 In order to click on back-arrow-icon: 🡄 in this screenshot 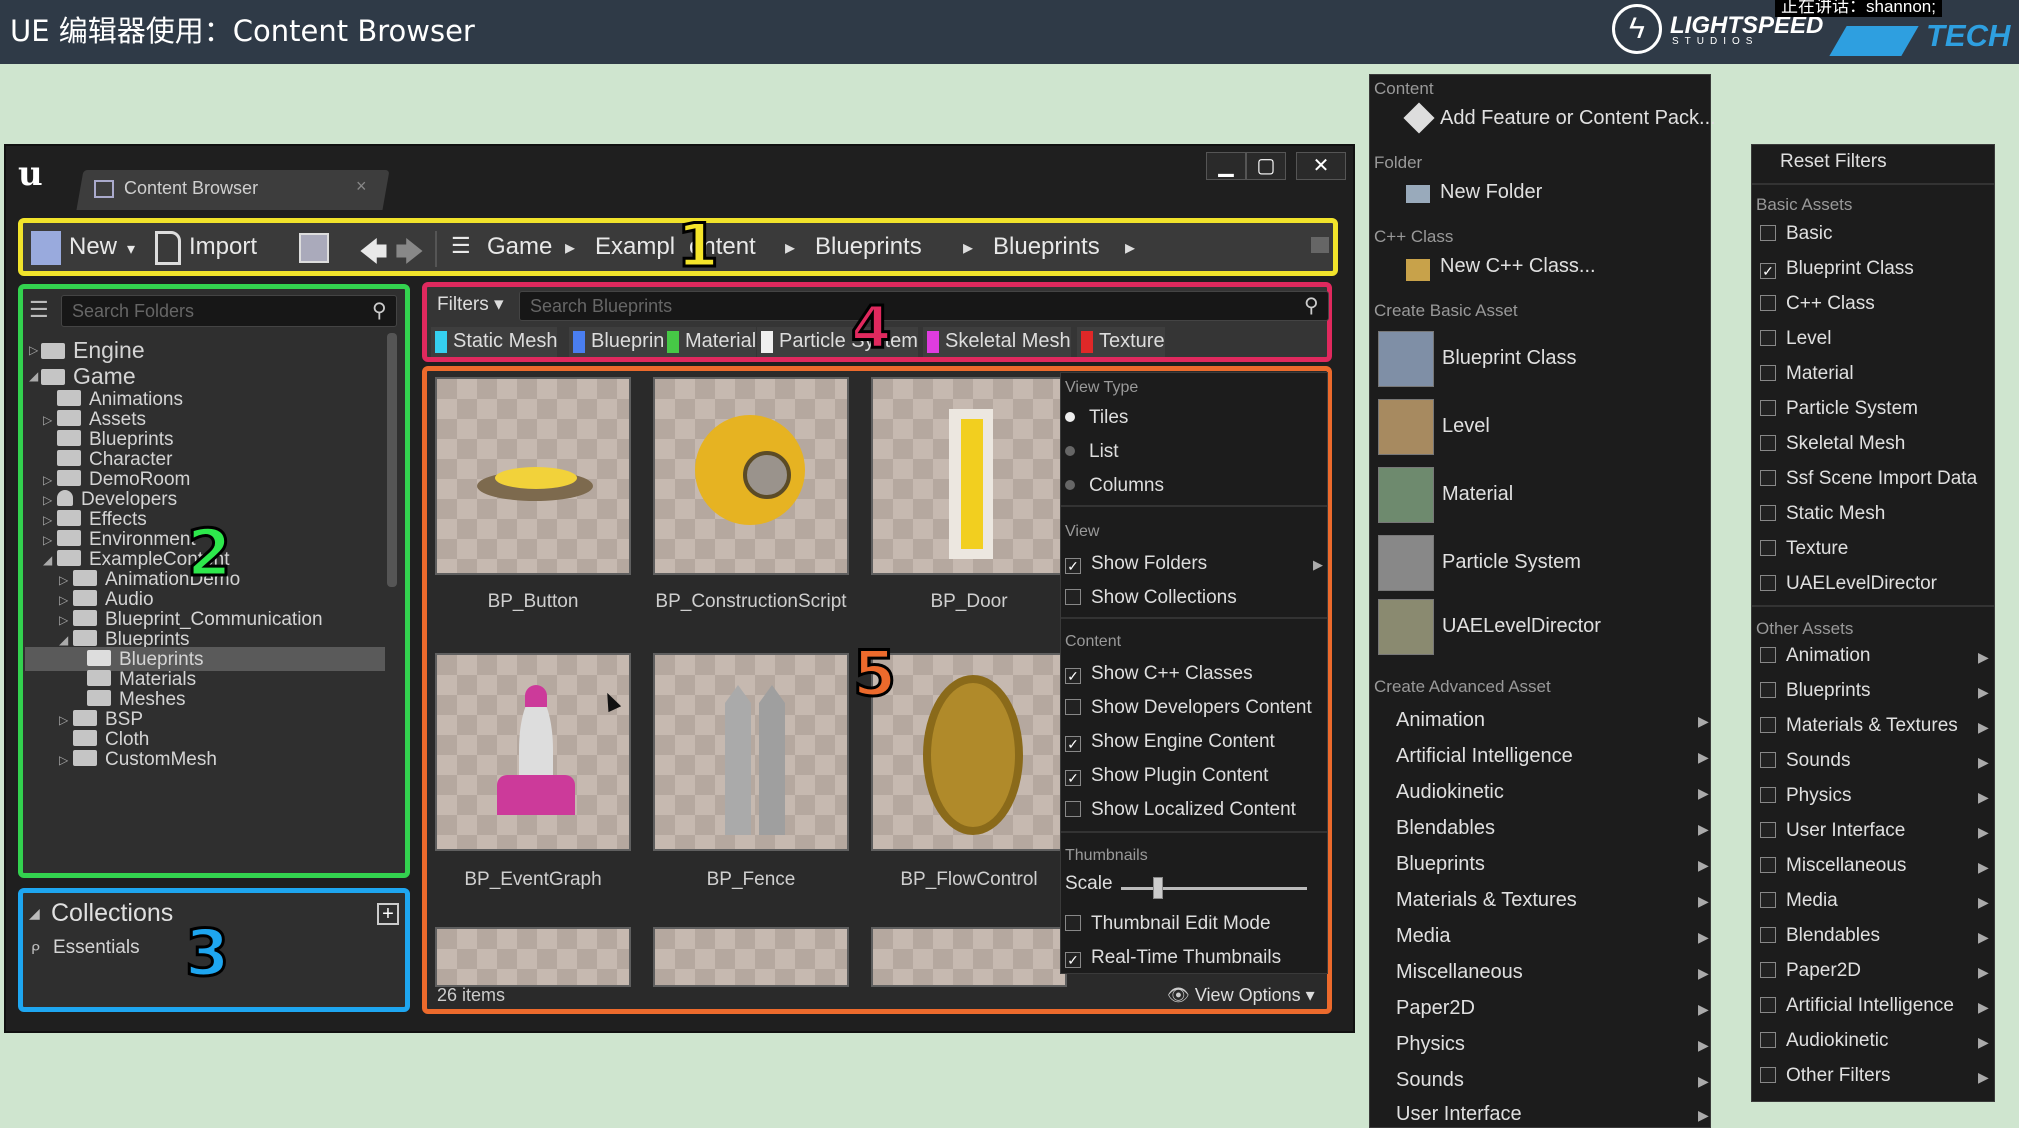, I will do `click(373, 255)`.